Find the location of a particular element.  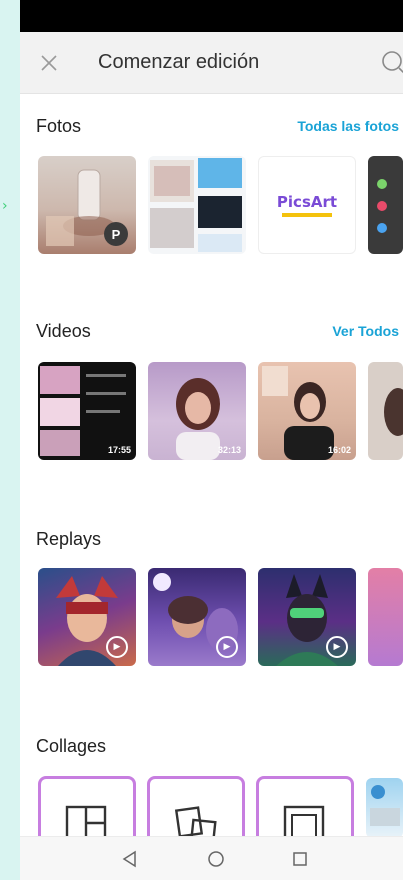

nav-back-icon is located at coordinates (130, 859).